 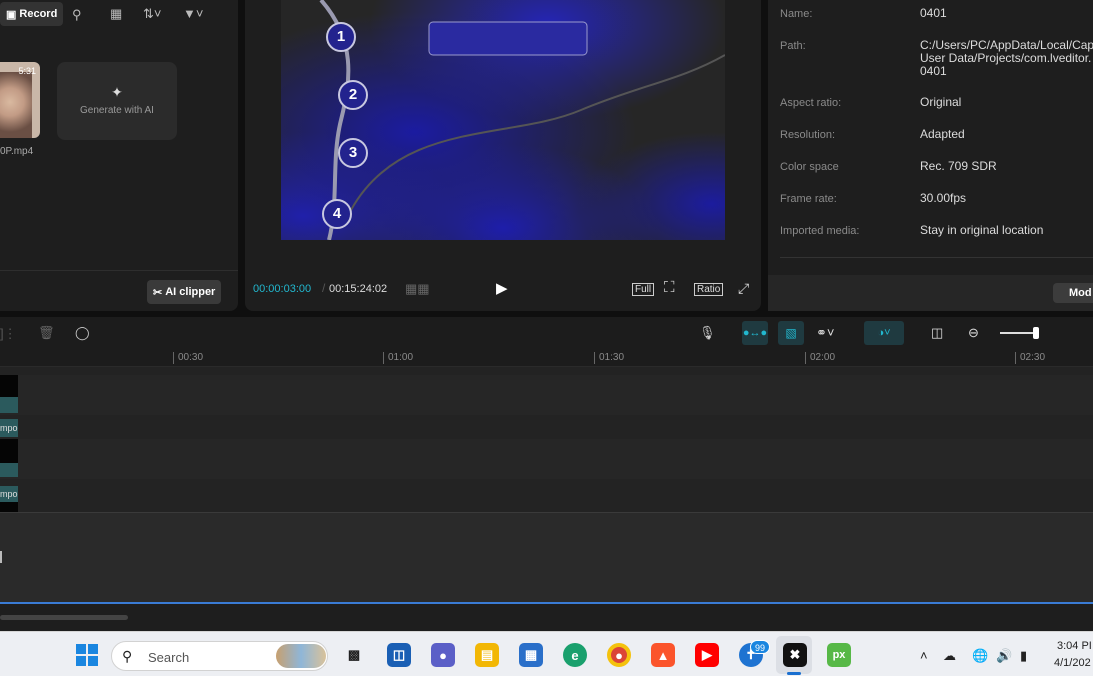 What do you see at coordinates (707, 333) in the screenshot?
I see `microphone-icon: 🎙` at bounding box center [707, 333].